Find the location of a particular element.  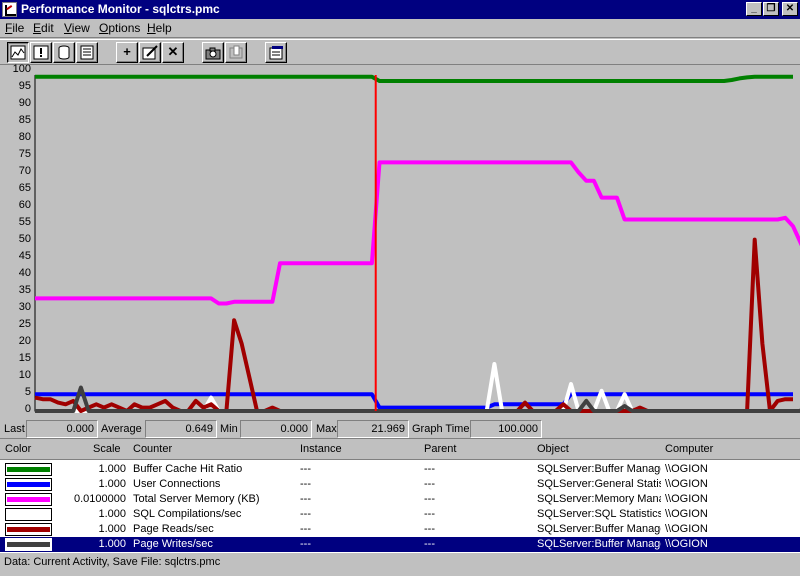

menu-options-rest: ptions is located at coordinates (124, 28).